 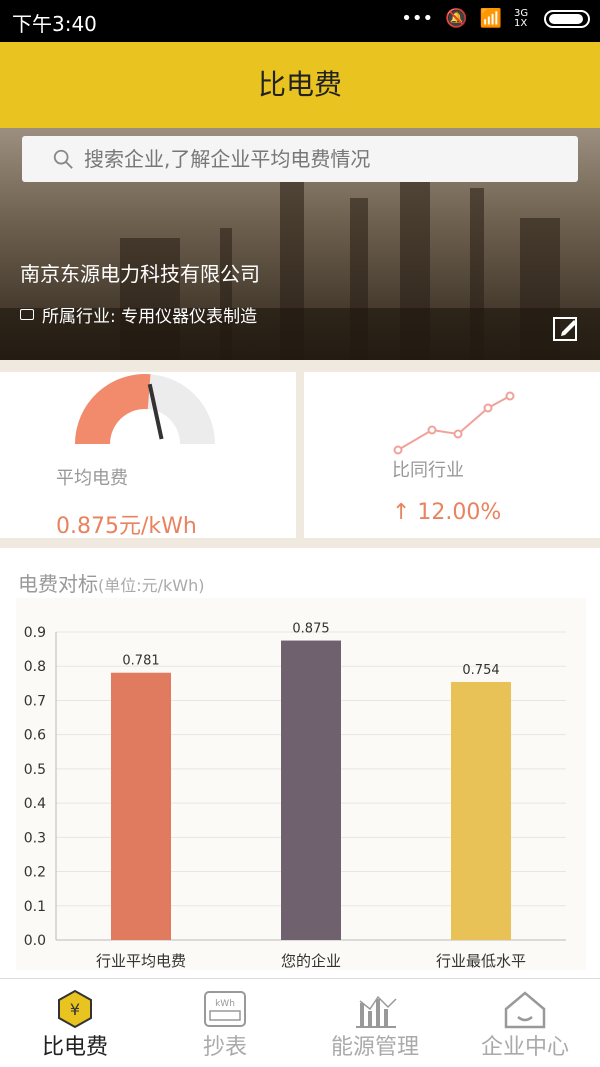 I want to click on y-tick-label: 0.7, so click(x=35, y=701).